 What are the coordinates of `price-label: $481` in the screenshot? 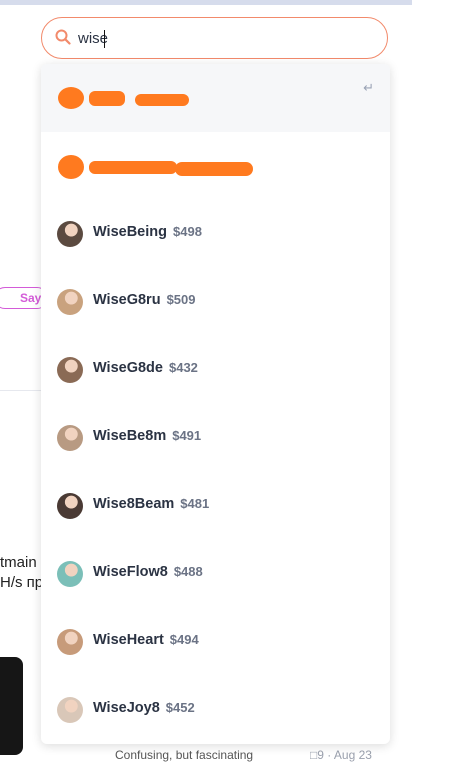 It's located at (195, 503).